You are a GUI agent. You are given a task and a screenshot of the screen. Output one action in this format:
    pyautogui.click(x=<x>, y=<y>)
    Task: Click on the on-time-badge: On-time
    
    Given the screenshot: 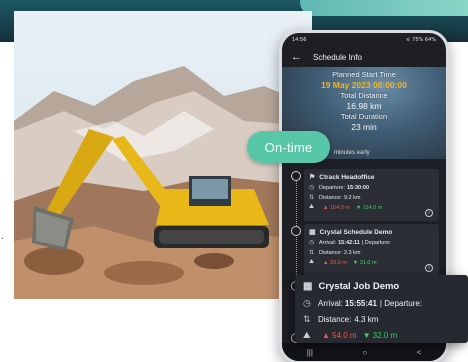 What is the action you would take?
    pyautogui.click(x=288, y=147)
    